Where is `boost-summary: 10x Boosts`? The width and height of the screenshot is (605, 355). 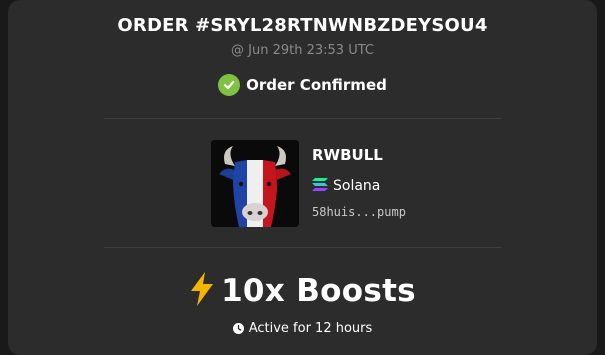 boost-summary: 10x Boosts is located at coordinates (302, 291).